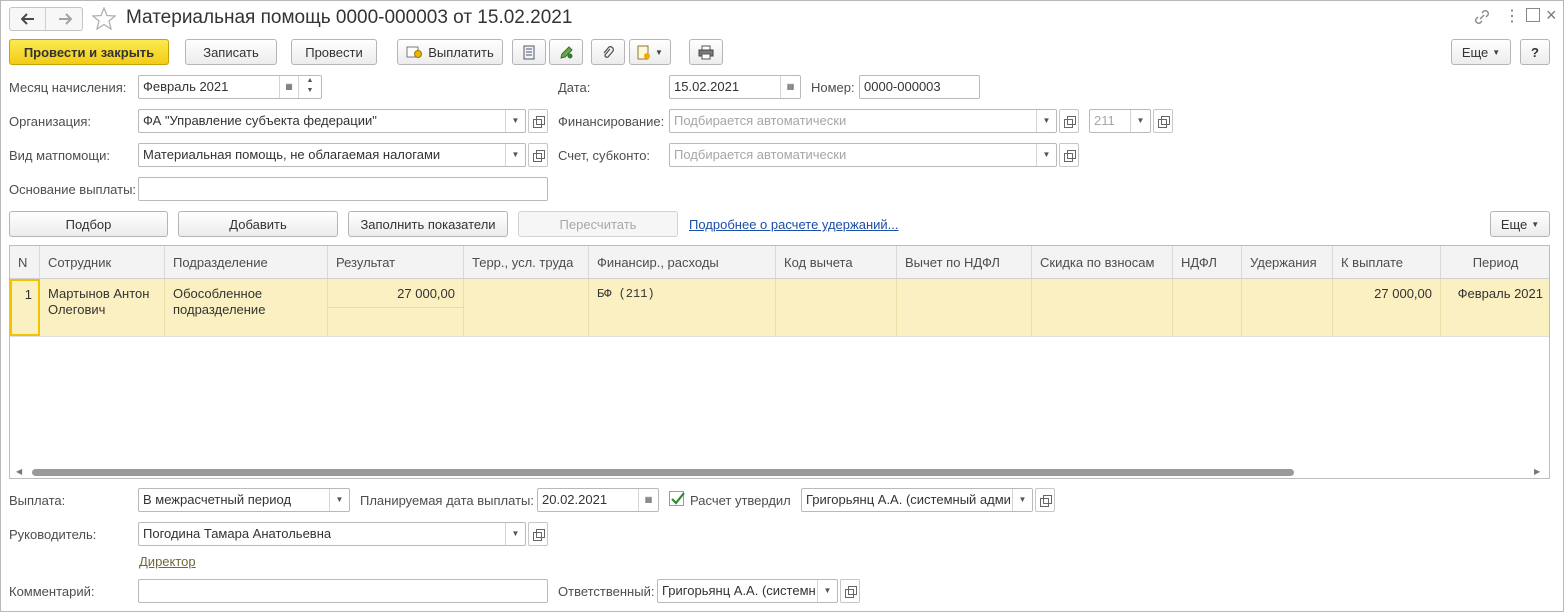 The height and width of the screenshot is (612, 1564). What do you see at coordinates (1120, 121) in the screenshot?
I see `kosgu-field: 211 ▼` at bounding box center [1120, 121].